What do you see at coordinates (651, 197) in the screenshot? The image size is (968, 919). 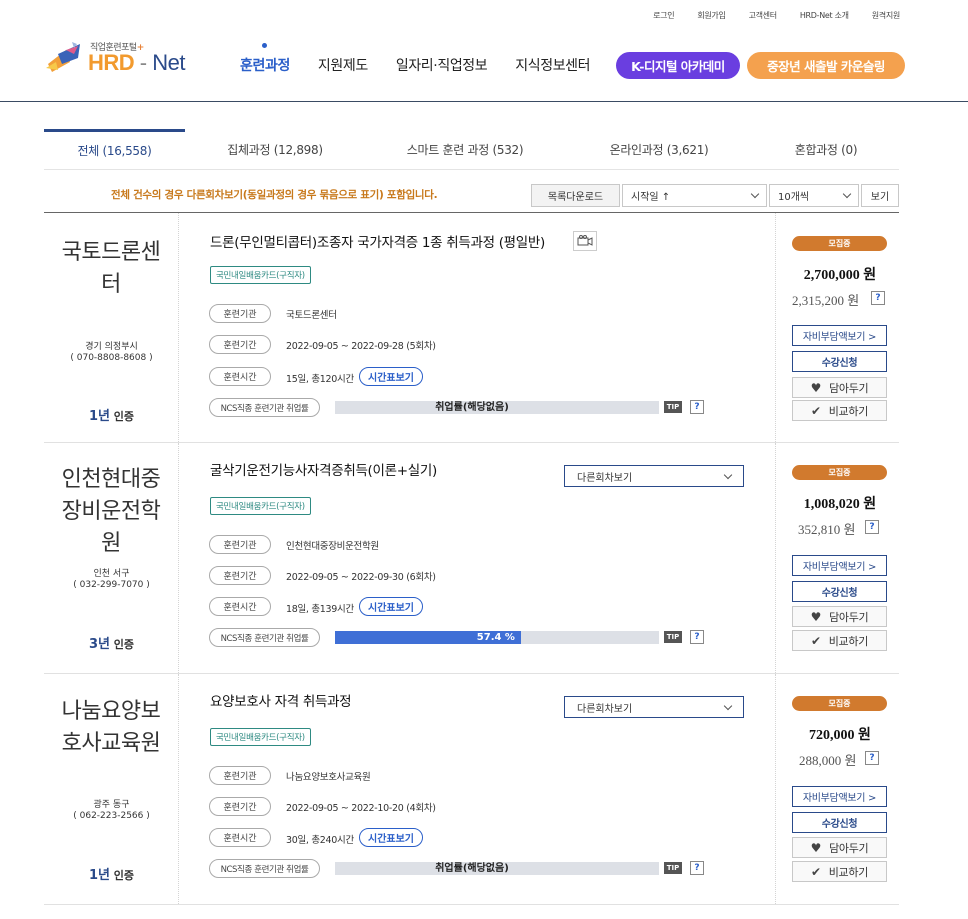 I see `sort-value: 시작일 ↑` at bounding box center [651, 197].